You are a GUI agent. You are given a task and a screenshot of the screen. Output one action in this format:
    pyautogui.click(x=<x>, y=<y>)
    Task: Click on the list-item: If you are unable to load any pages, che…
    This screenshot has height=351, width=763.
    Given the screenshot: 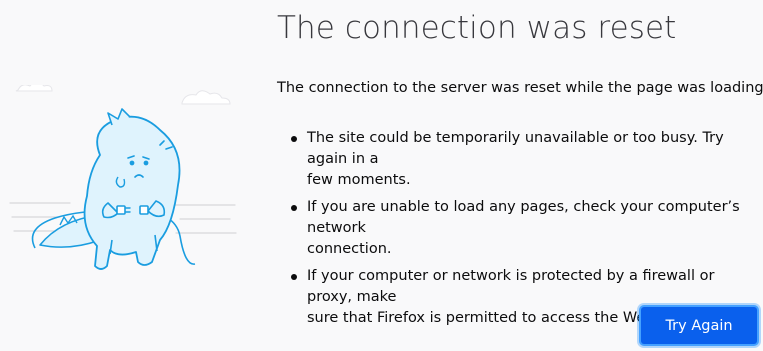 What is the action you would take?
    pyautogui.click(x=518, y=228)
    